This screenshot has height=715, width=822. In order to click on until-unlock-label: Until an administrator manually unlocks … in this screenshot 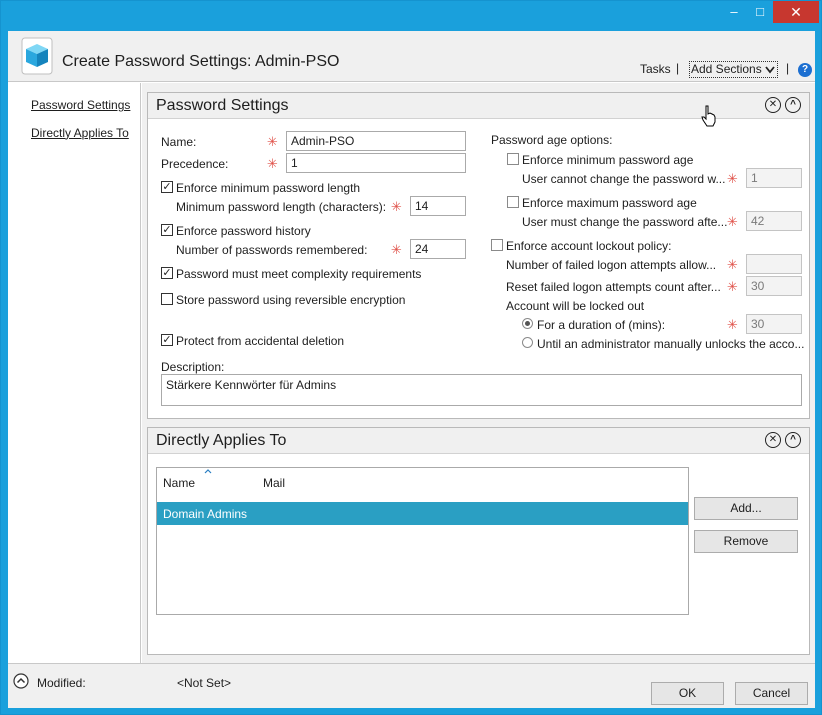, I will do `click(671, 344)`.